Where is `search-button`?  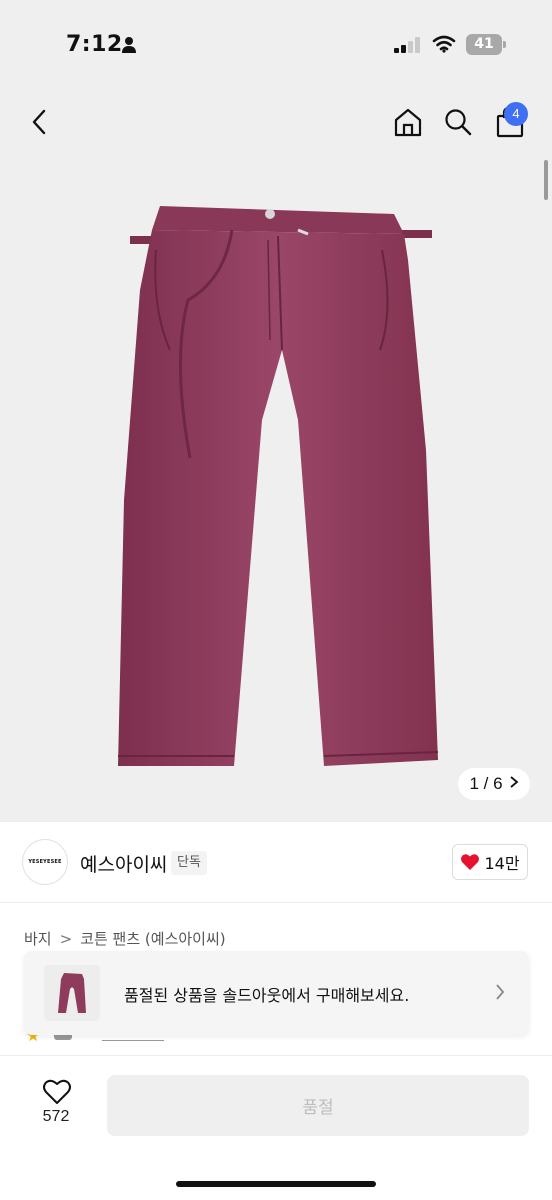 search-button is located at coordinates (458, 122).